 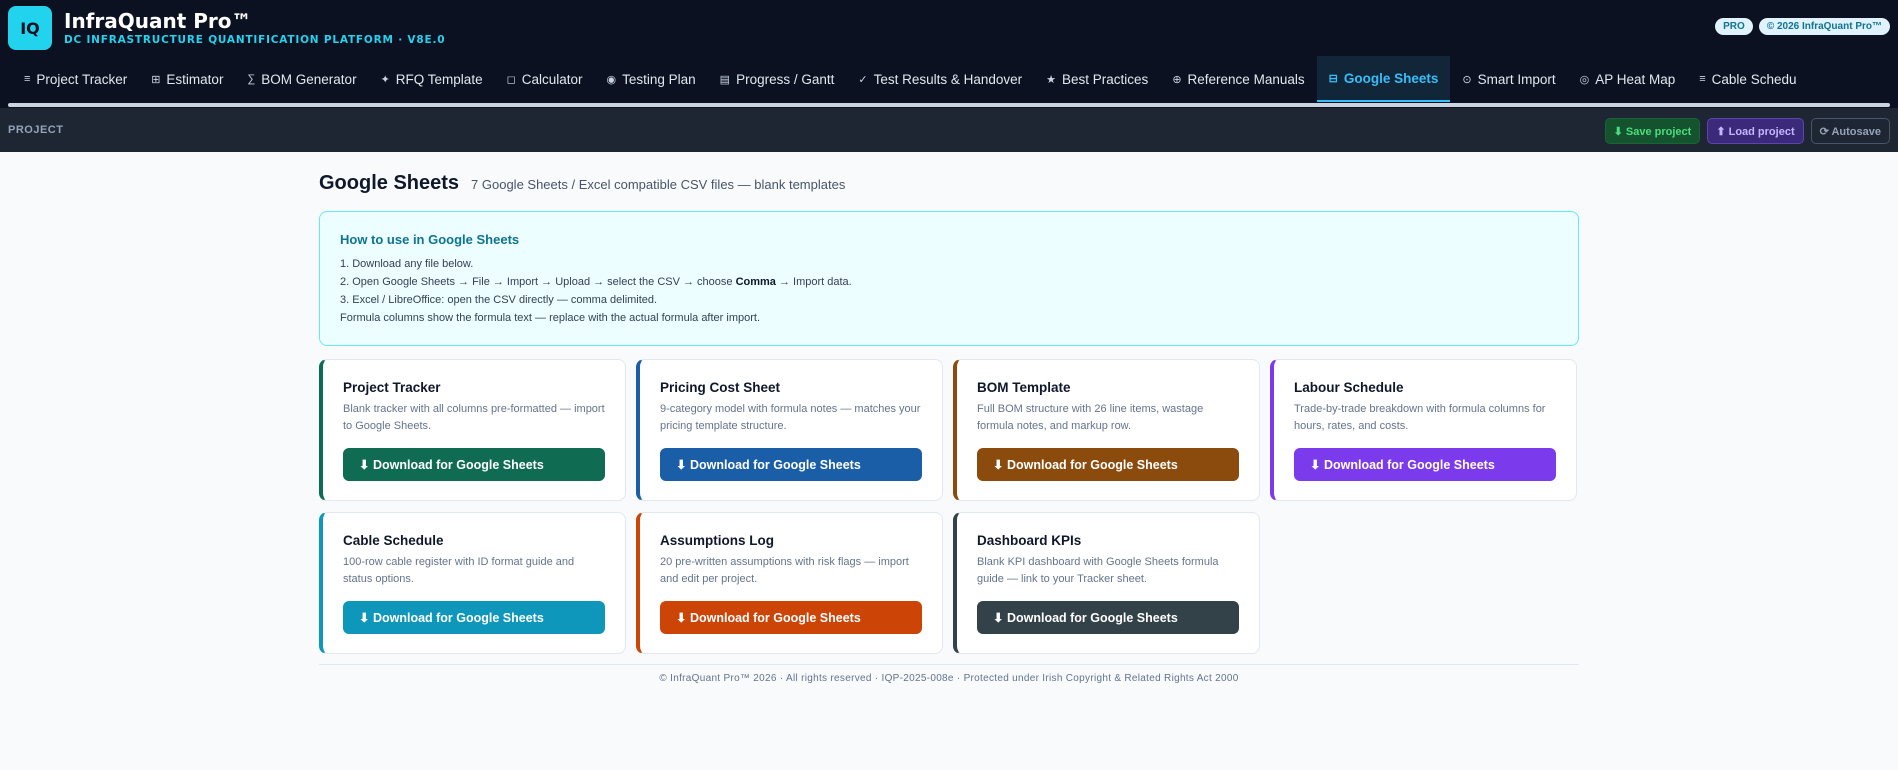 What do you see at coordinates (863, 79) in the screenshot?
I see `tab-icon: ✓` at bounding box center [863, 79].